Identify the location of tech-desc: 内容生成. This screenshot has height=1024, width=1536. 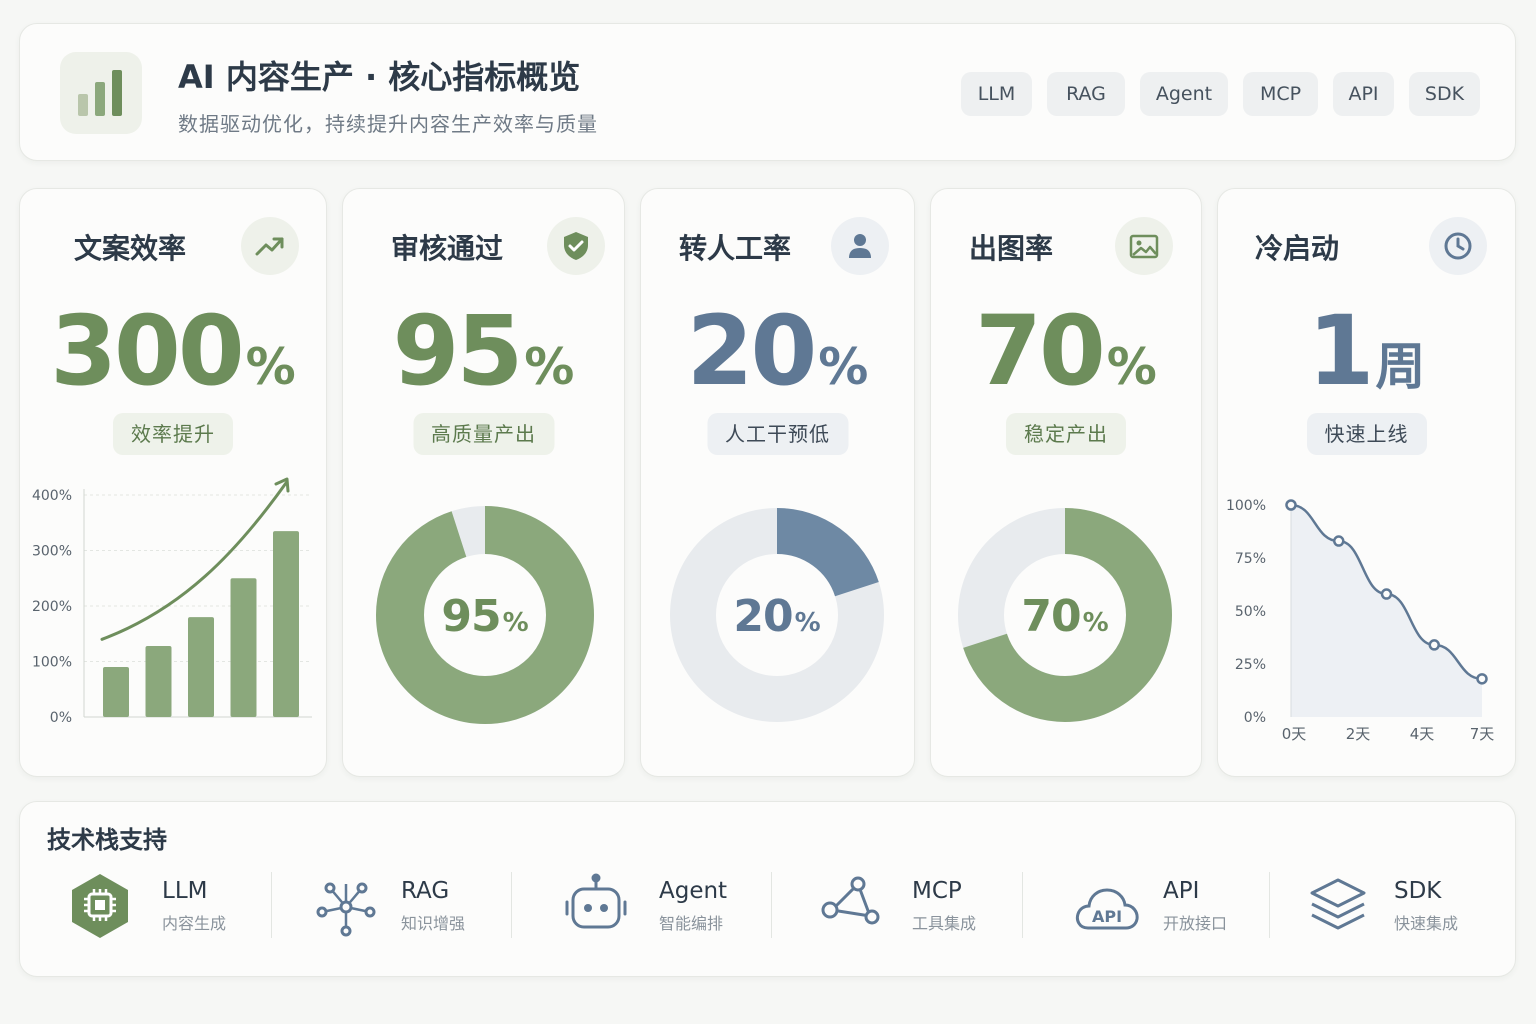
(194, 923).